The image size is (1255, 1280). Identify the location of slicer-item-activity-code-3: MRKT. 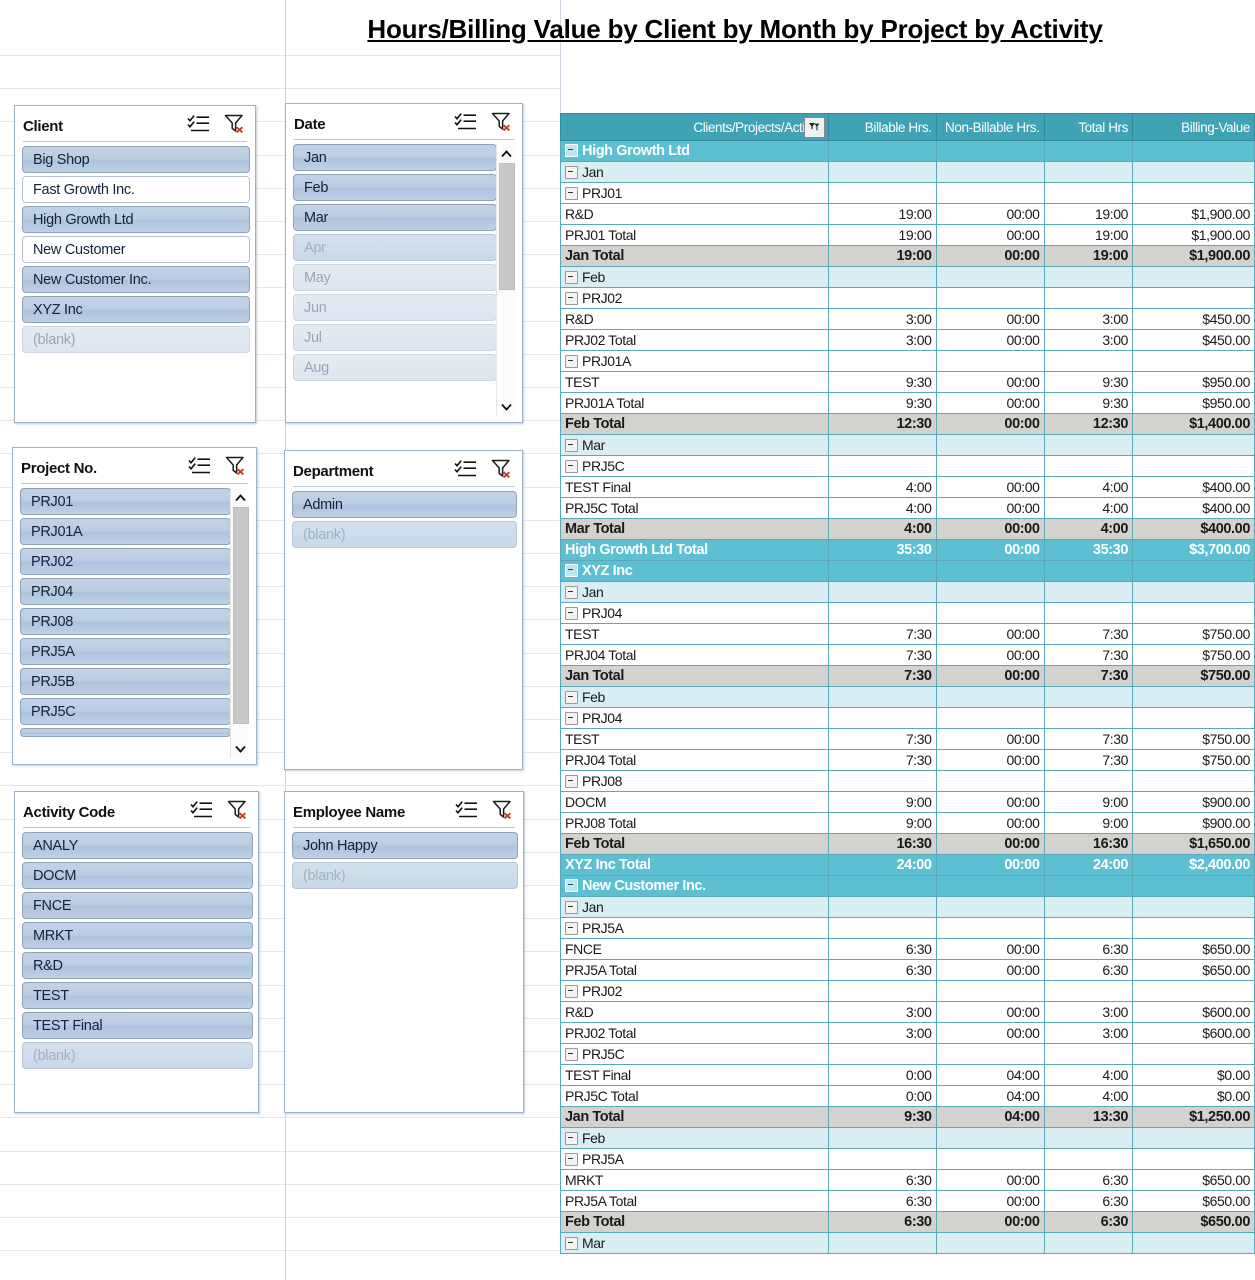
(137, 935).